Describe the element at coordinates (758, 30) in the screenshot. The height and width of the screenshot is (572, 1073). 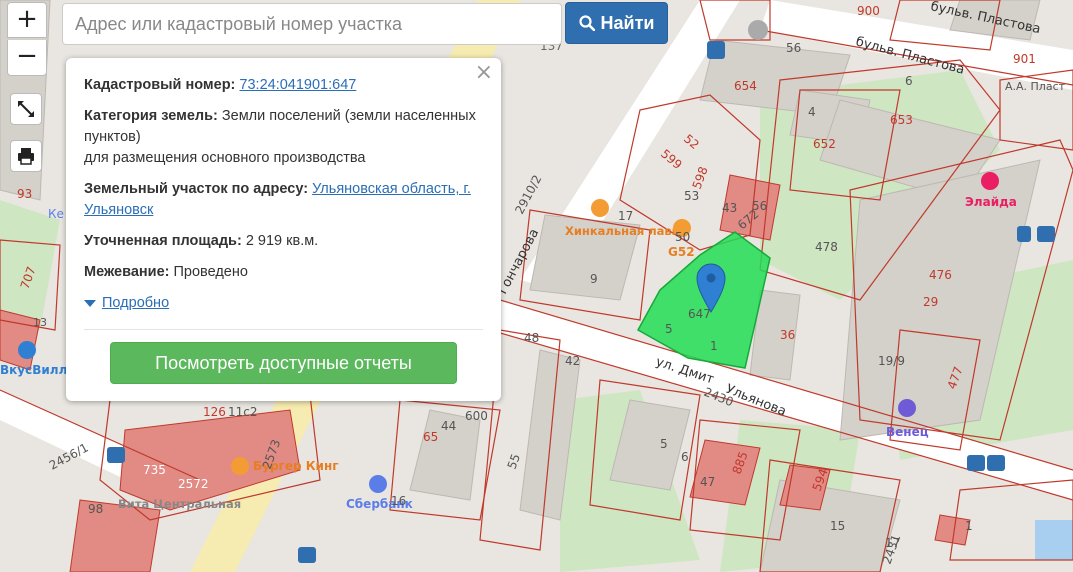
I see `parking-icon` at that location.